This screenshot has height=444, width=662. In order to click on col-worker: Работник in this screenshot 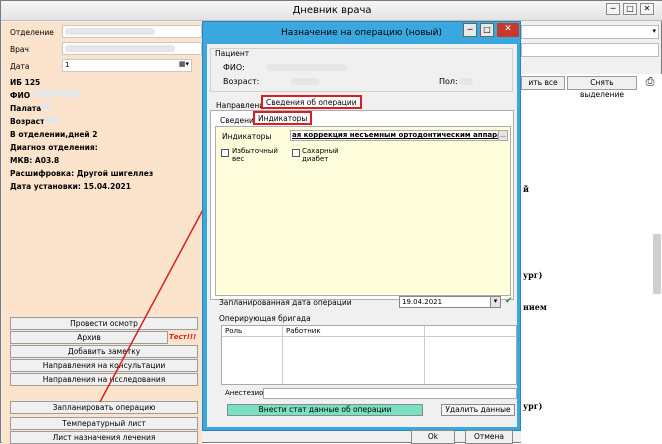, I will do `click(303, 331)`.